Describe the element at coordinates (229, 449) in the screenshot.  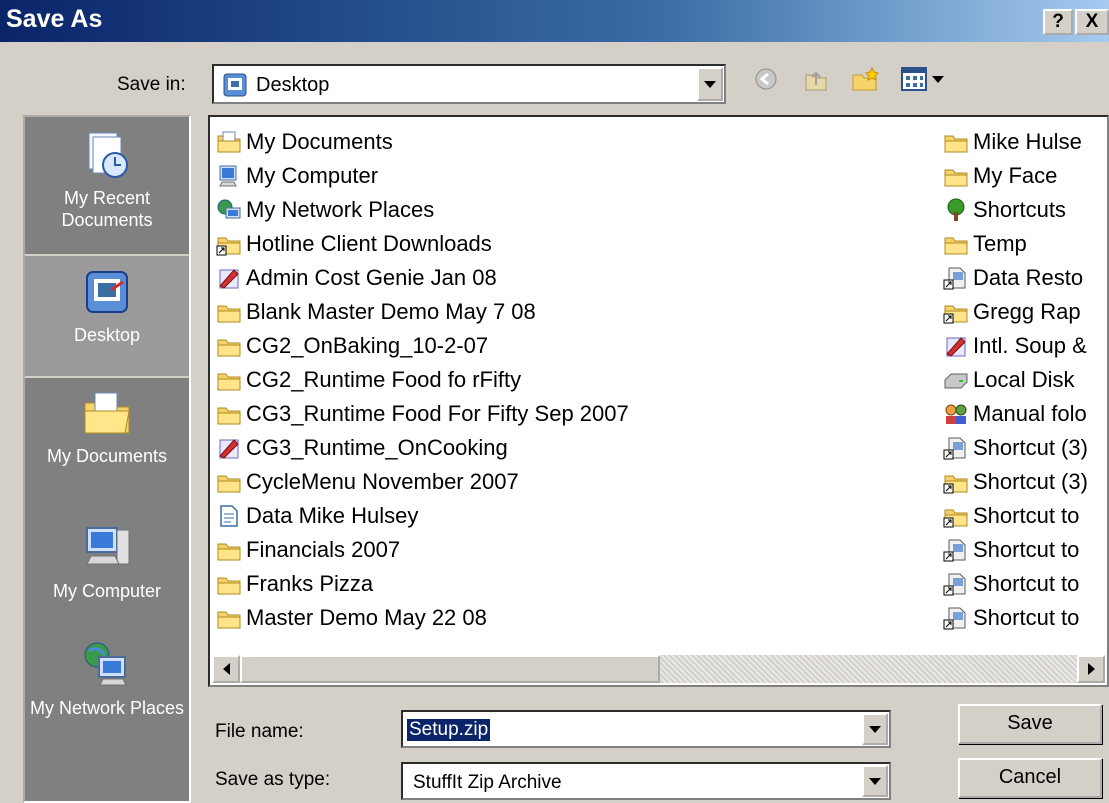
I see `app-icon` at that location.